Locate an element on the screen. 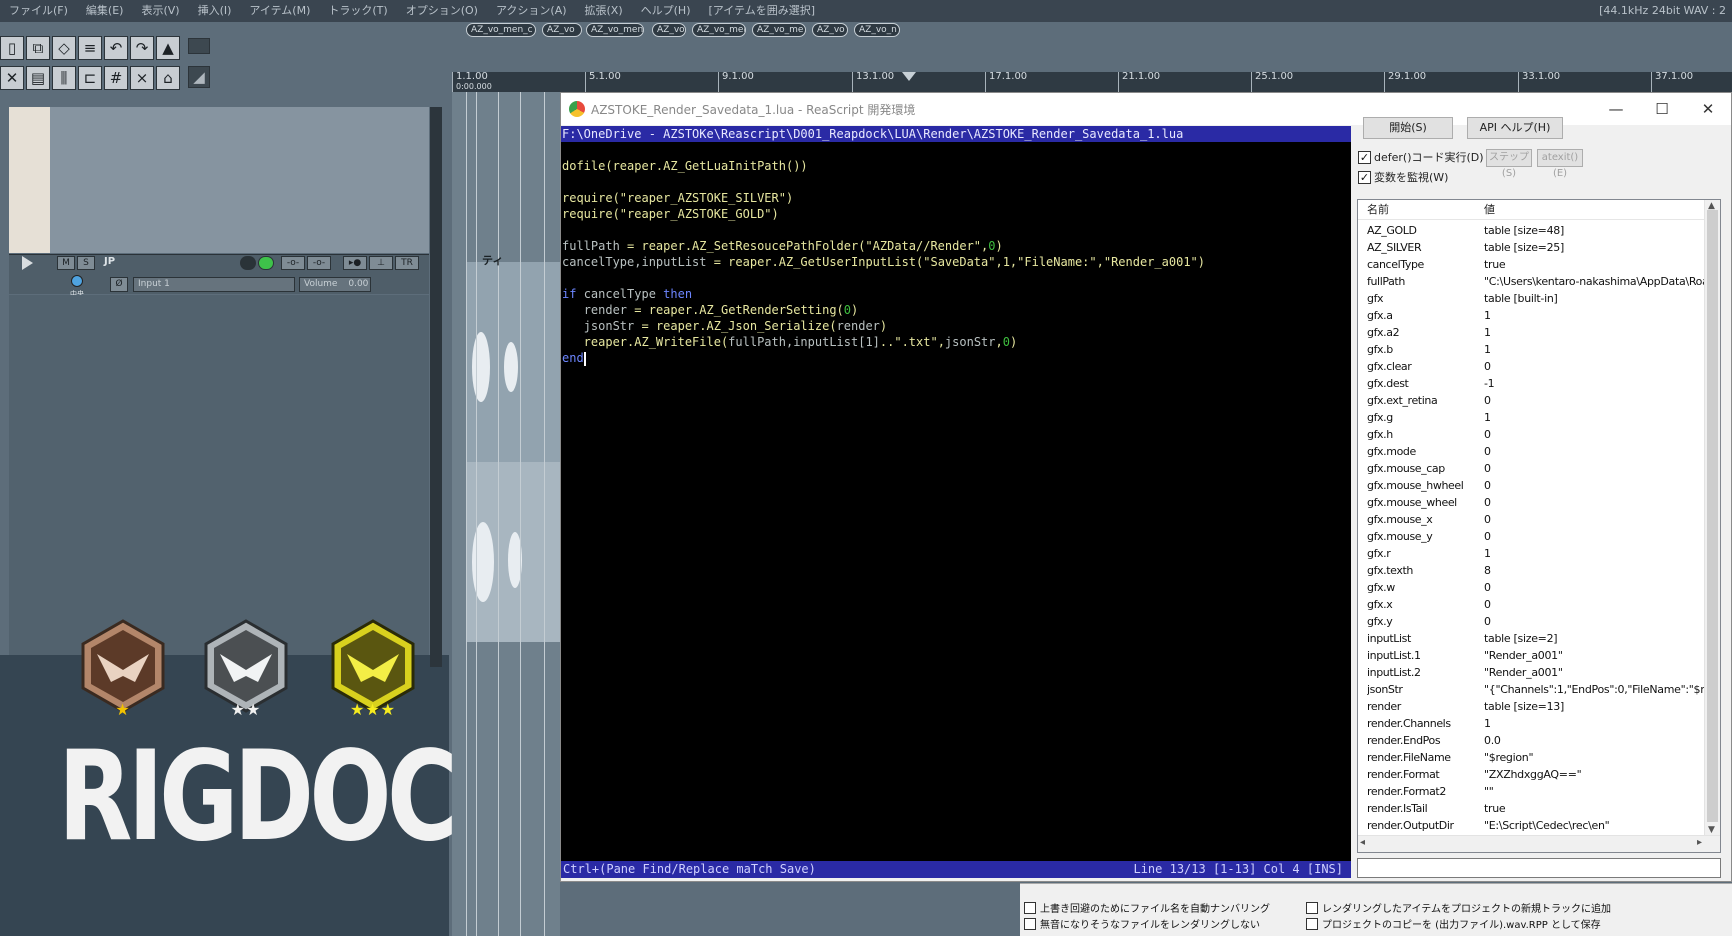 This screenshot has height=936, width=1732. var-row: gfx.mouse_hwheel 0 is located at coordinates (1532, 485).